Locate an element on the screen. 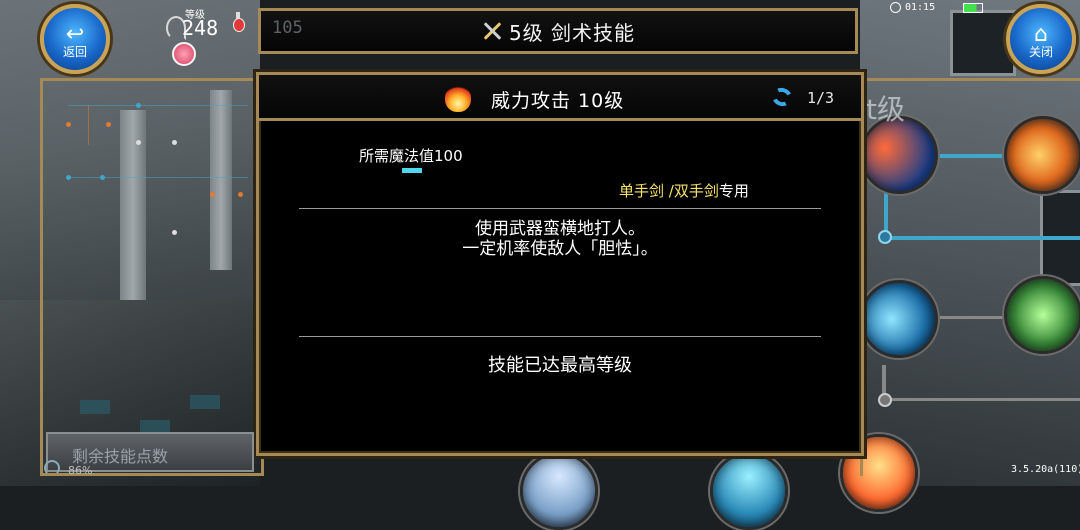 The height and width of the screenshot is (530, 1080). player-level: 248 is located at coordinates (200, 28).